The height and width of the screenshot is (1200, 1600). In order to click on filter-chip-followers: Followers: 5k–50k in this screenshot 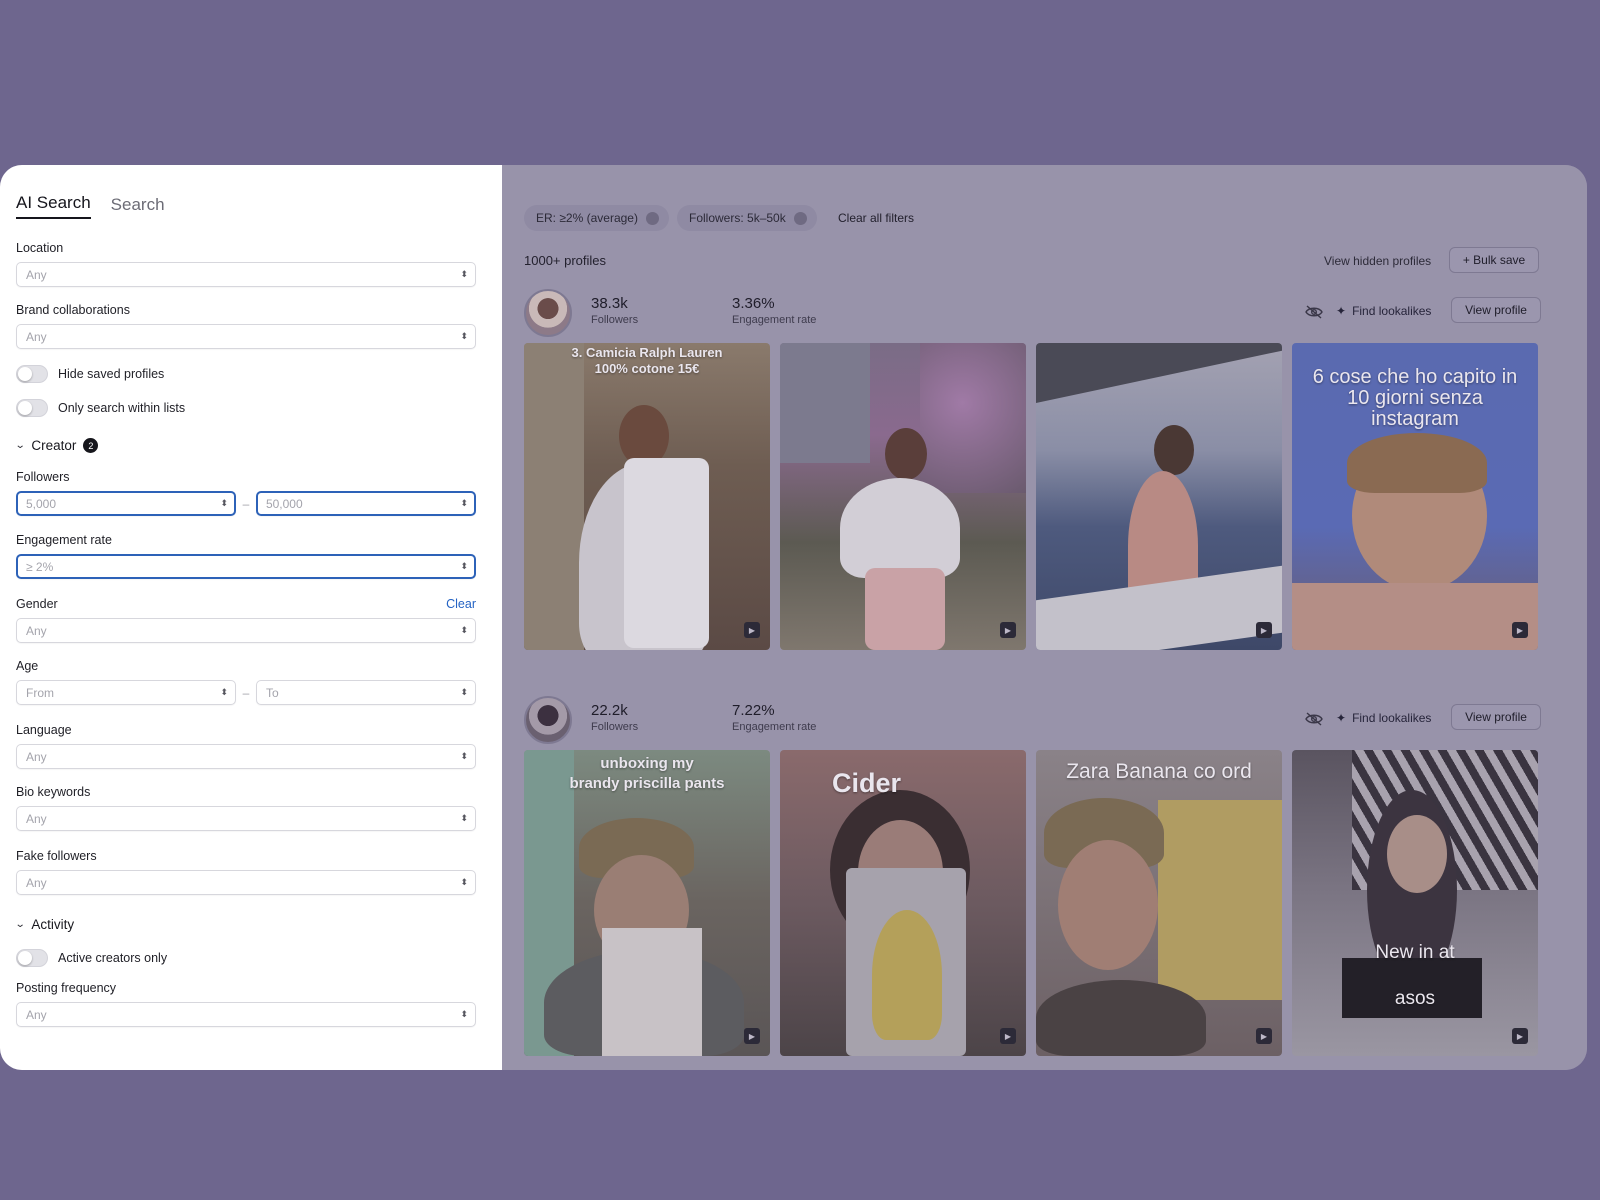, I will do `click(747, 218)`.